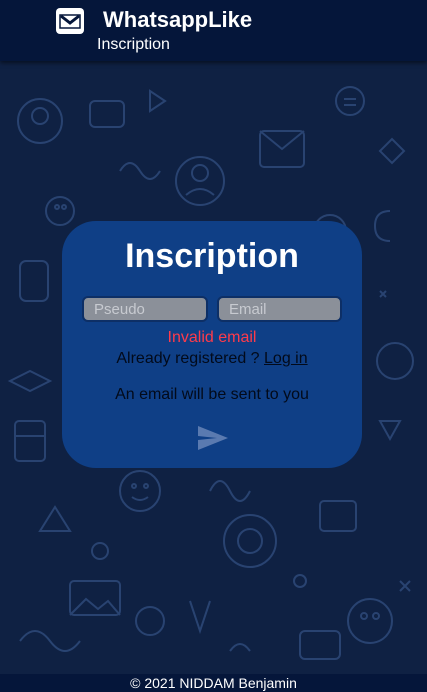 Image resolution: width=427 pixels, height=692 pixels. What do you see at coordinates (212, 337) in the screenshot?
I see `email-error-message: Invalid email` at bounding box center [212, 337].